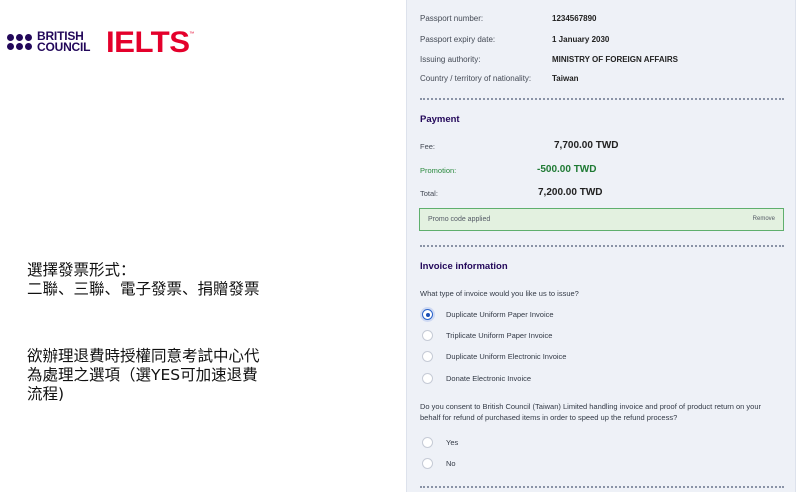 This screenshot has width=800, height=492. I want to click on british-council-dots-icon, so click(19, 42).